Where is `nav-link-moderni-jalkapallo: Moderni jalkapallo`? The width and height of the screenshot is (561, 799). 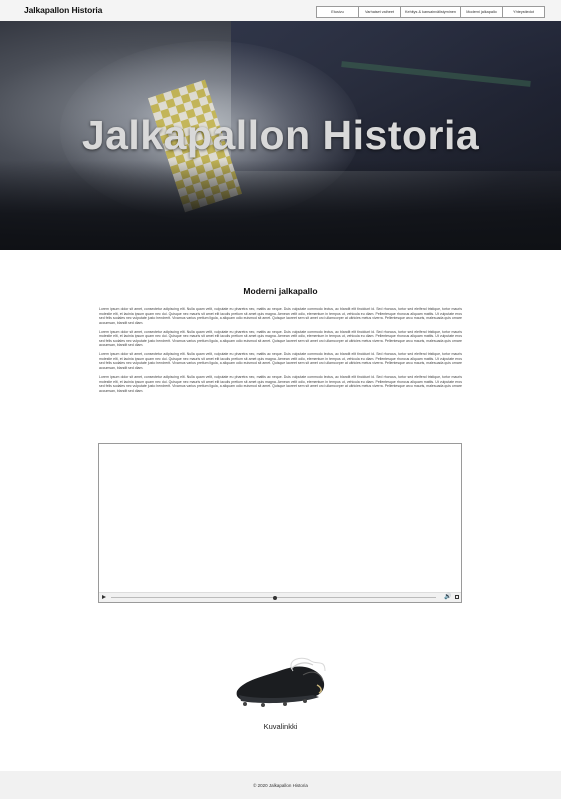 nav-link-moderni-jalkapallo: Moderni jalkapallo is located at coordinates (481, 12).